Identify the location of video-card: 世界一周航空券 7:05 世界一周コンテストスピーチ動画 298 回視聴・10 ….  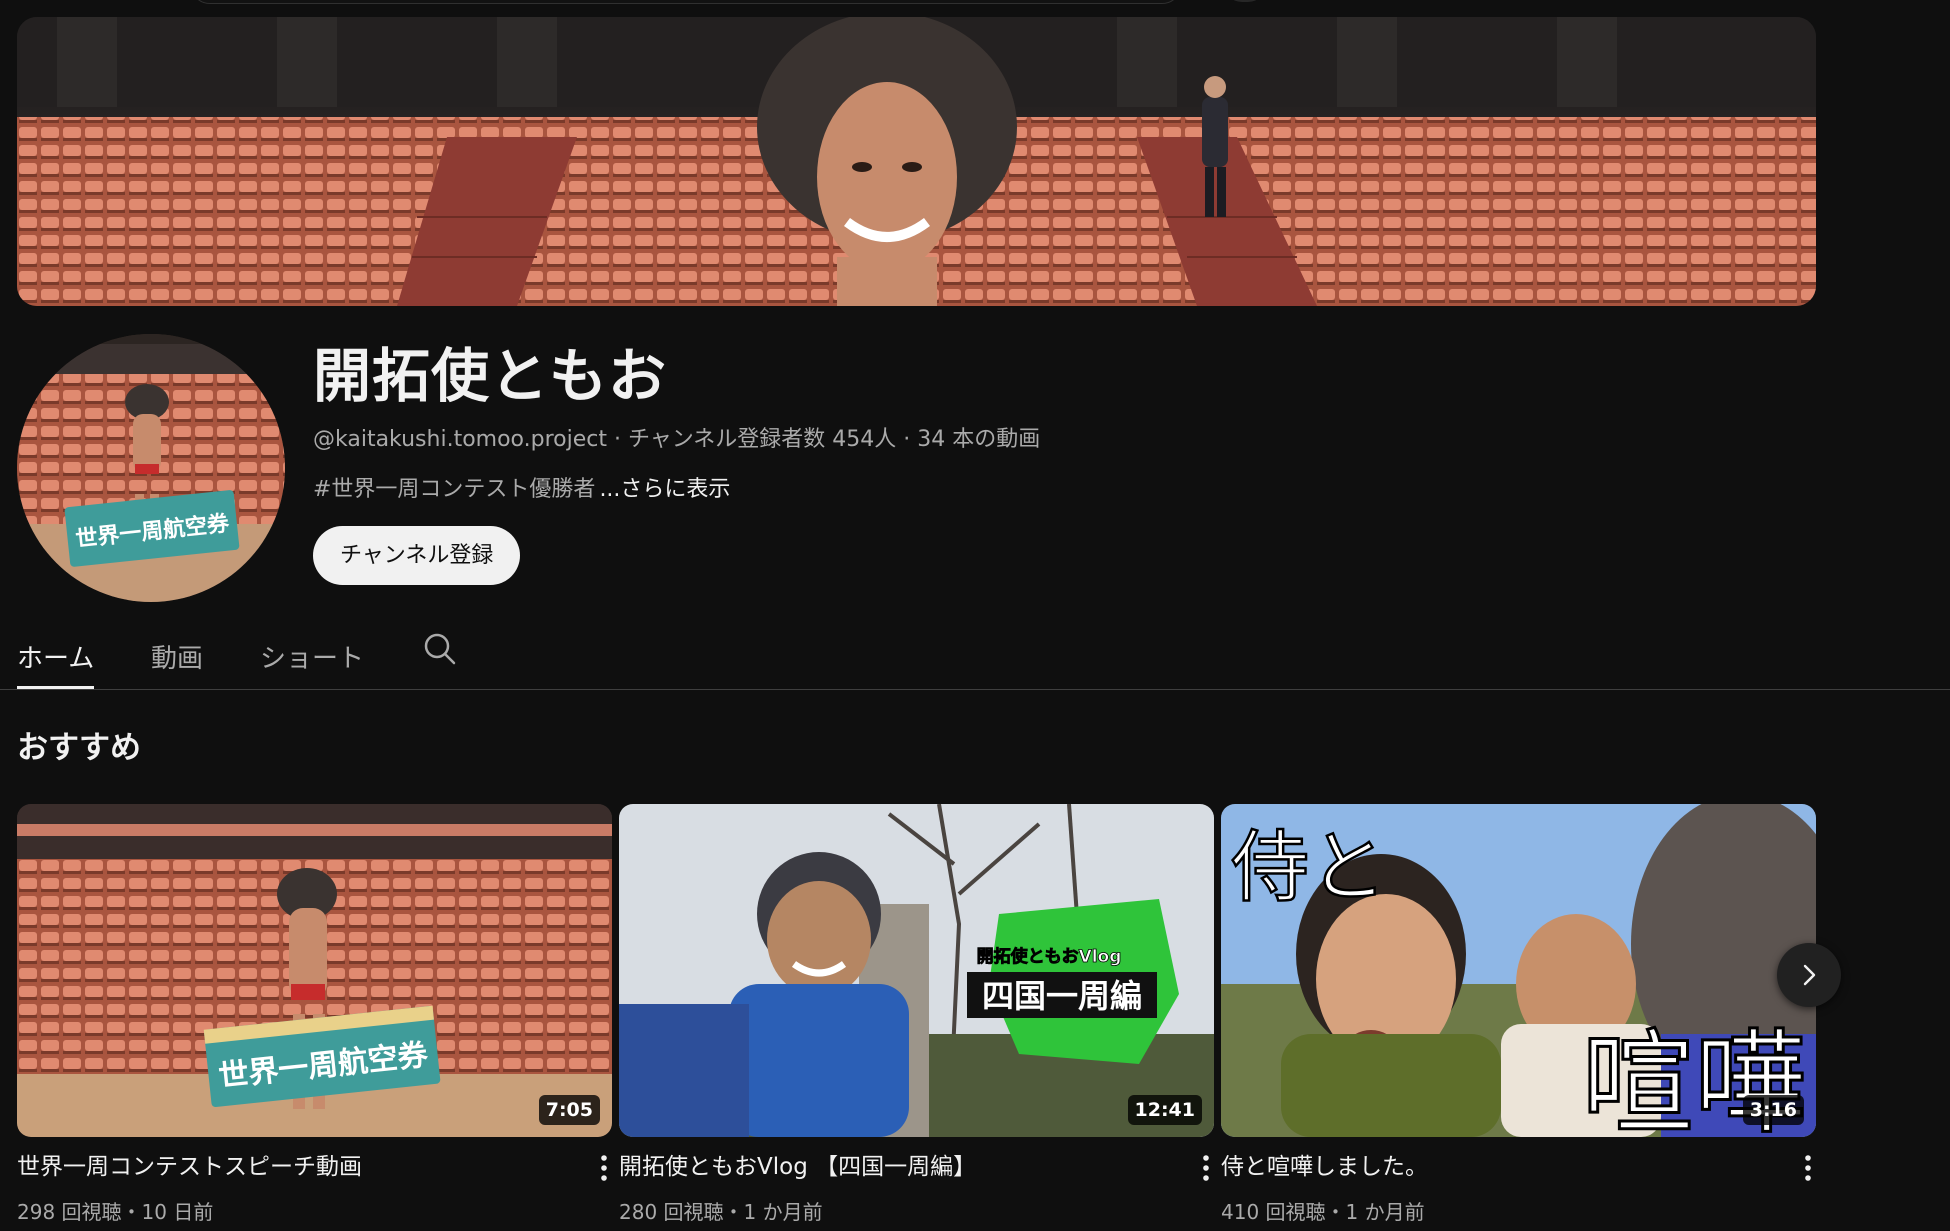
(314, 1014).